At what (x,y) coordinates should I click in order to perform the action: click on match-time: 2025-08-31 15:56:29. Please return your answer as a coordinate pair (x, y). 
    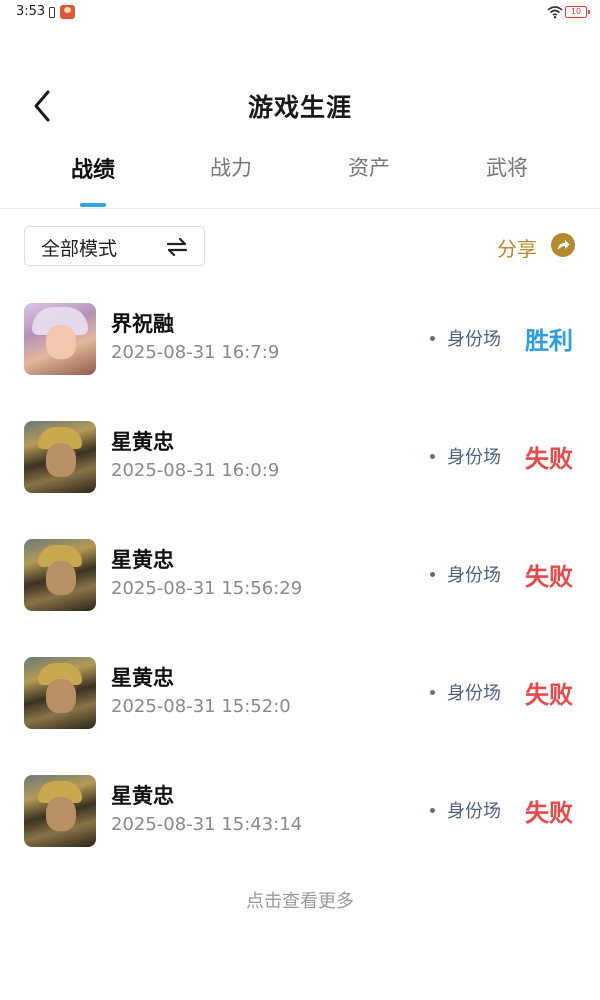
    Looking at the image, I should click on (207, 588).